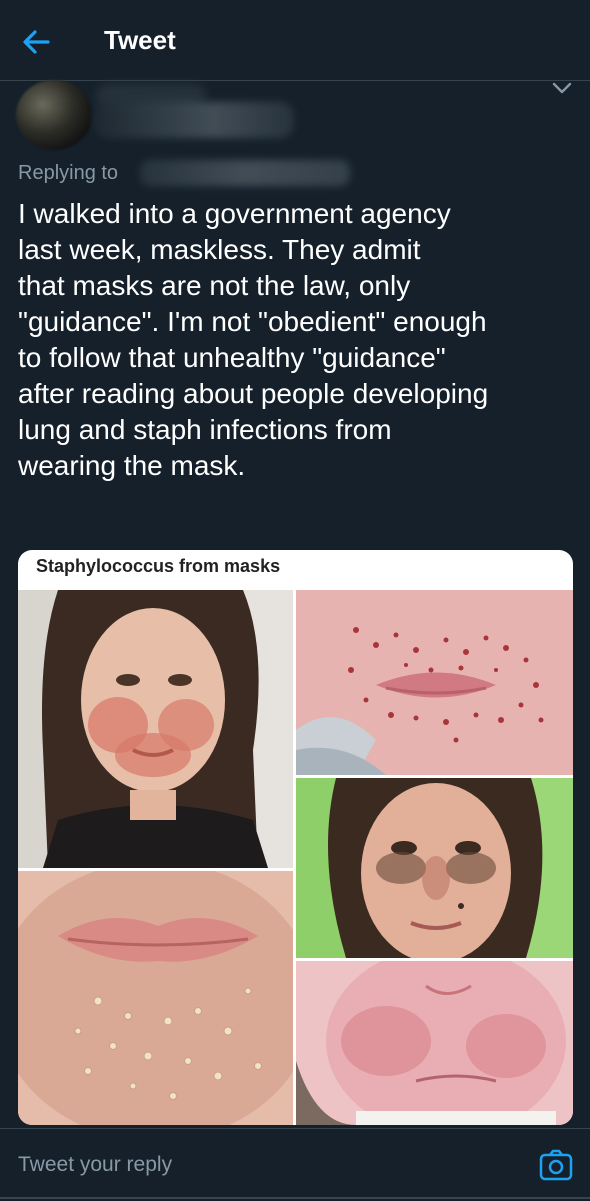 The width and height of the screenshot is (590, 1201). I want to click on collage-photo-cheek-rash, so click(434, 1043).